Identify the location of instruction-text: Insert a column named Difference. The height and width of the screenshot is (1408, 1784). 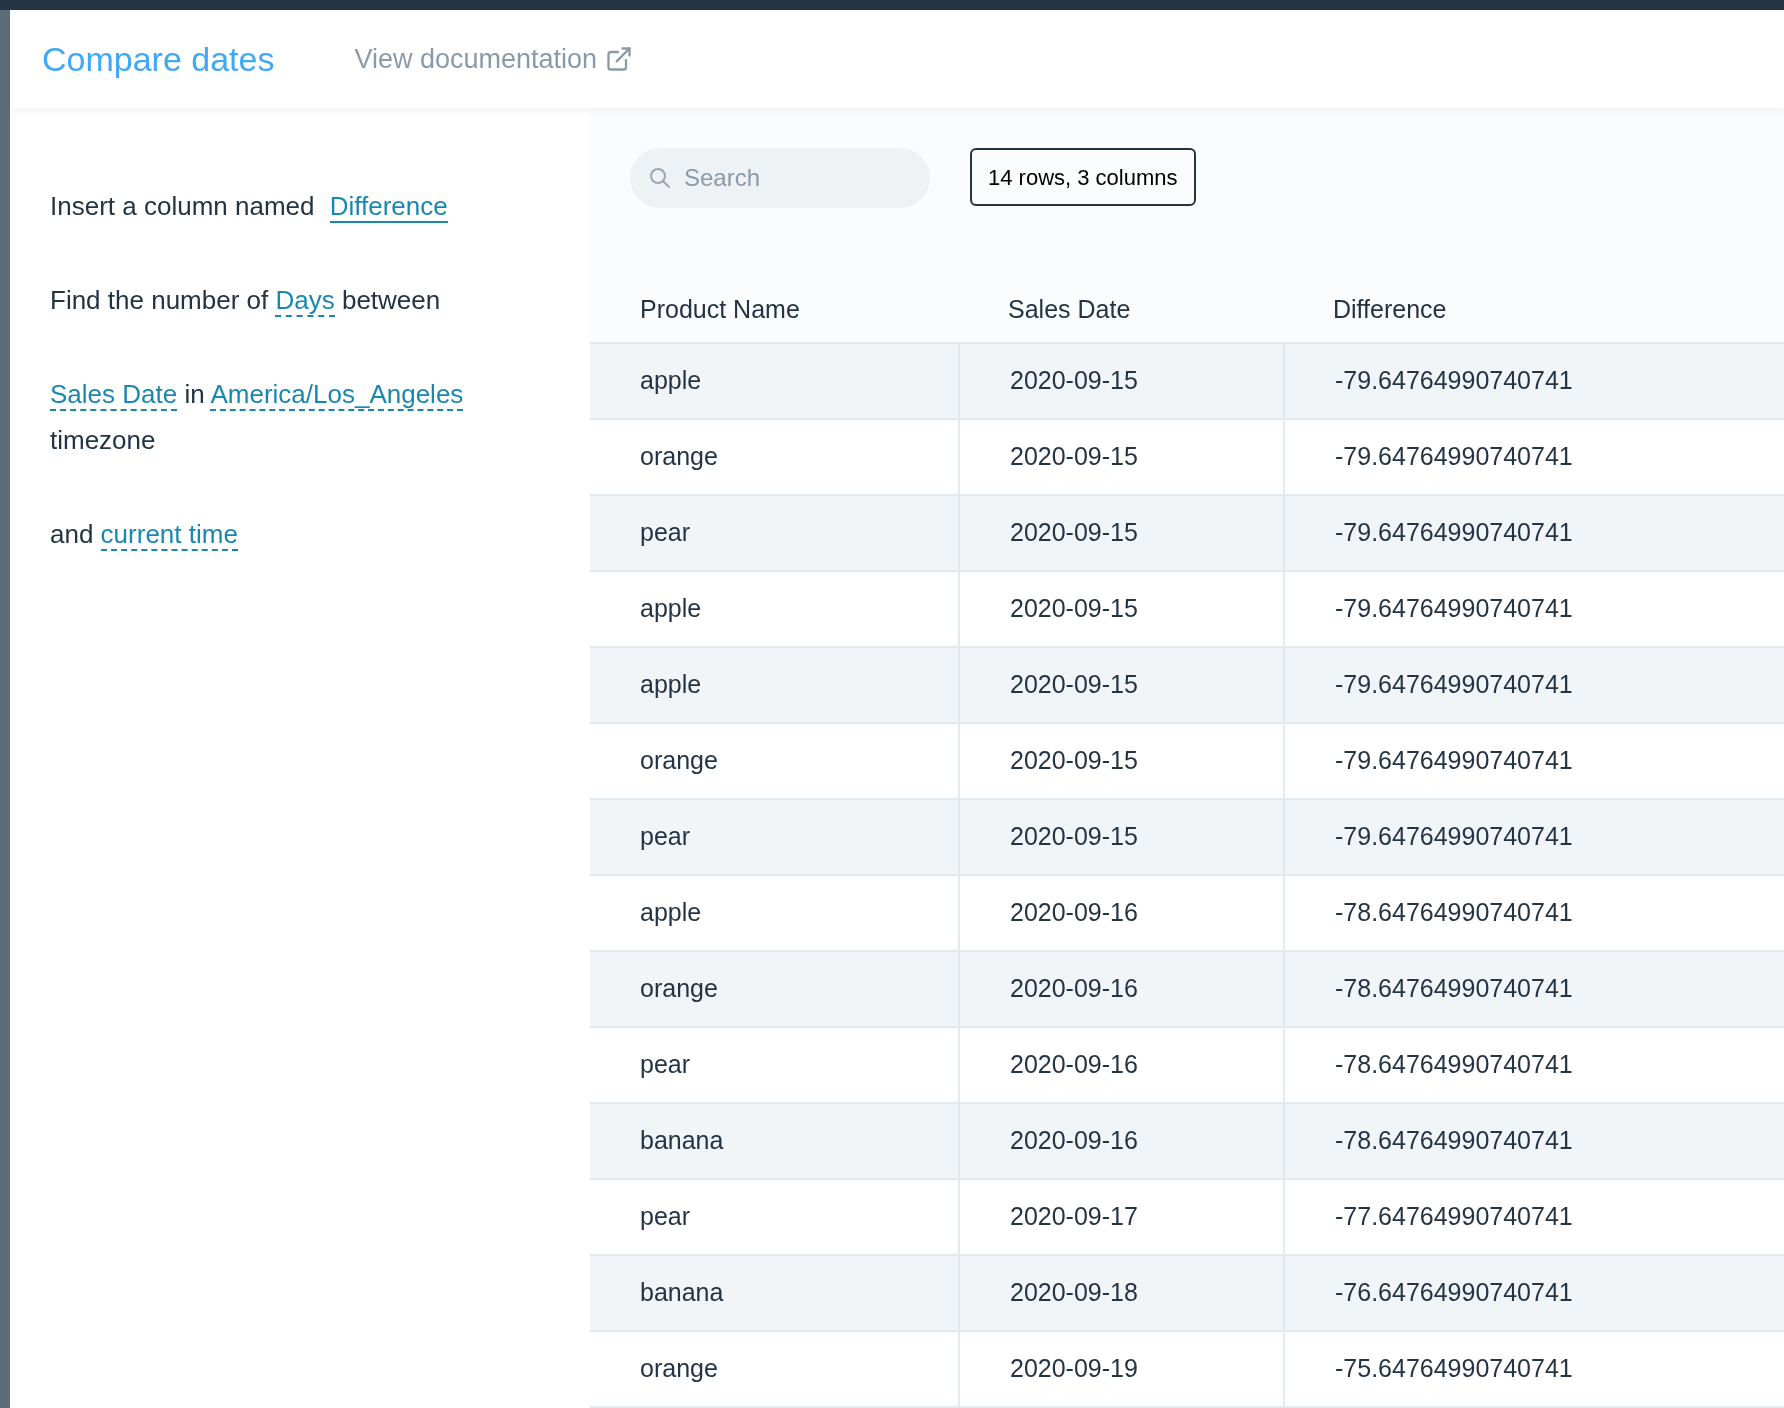
(249, 207).